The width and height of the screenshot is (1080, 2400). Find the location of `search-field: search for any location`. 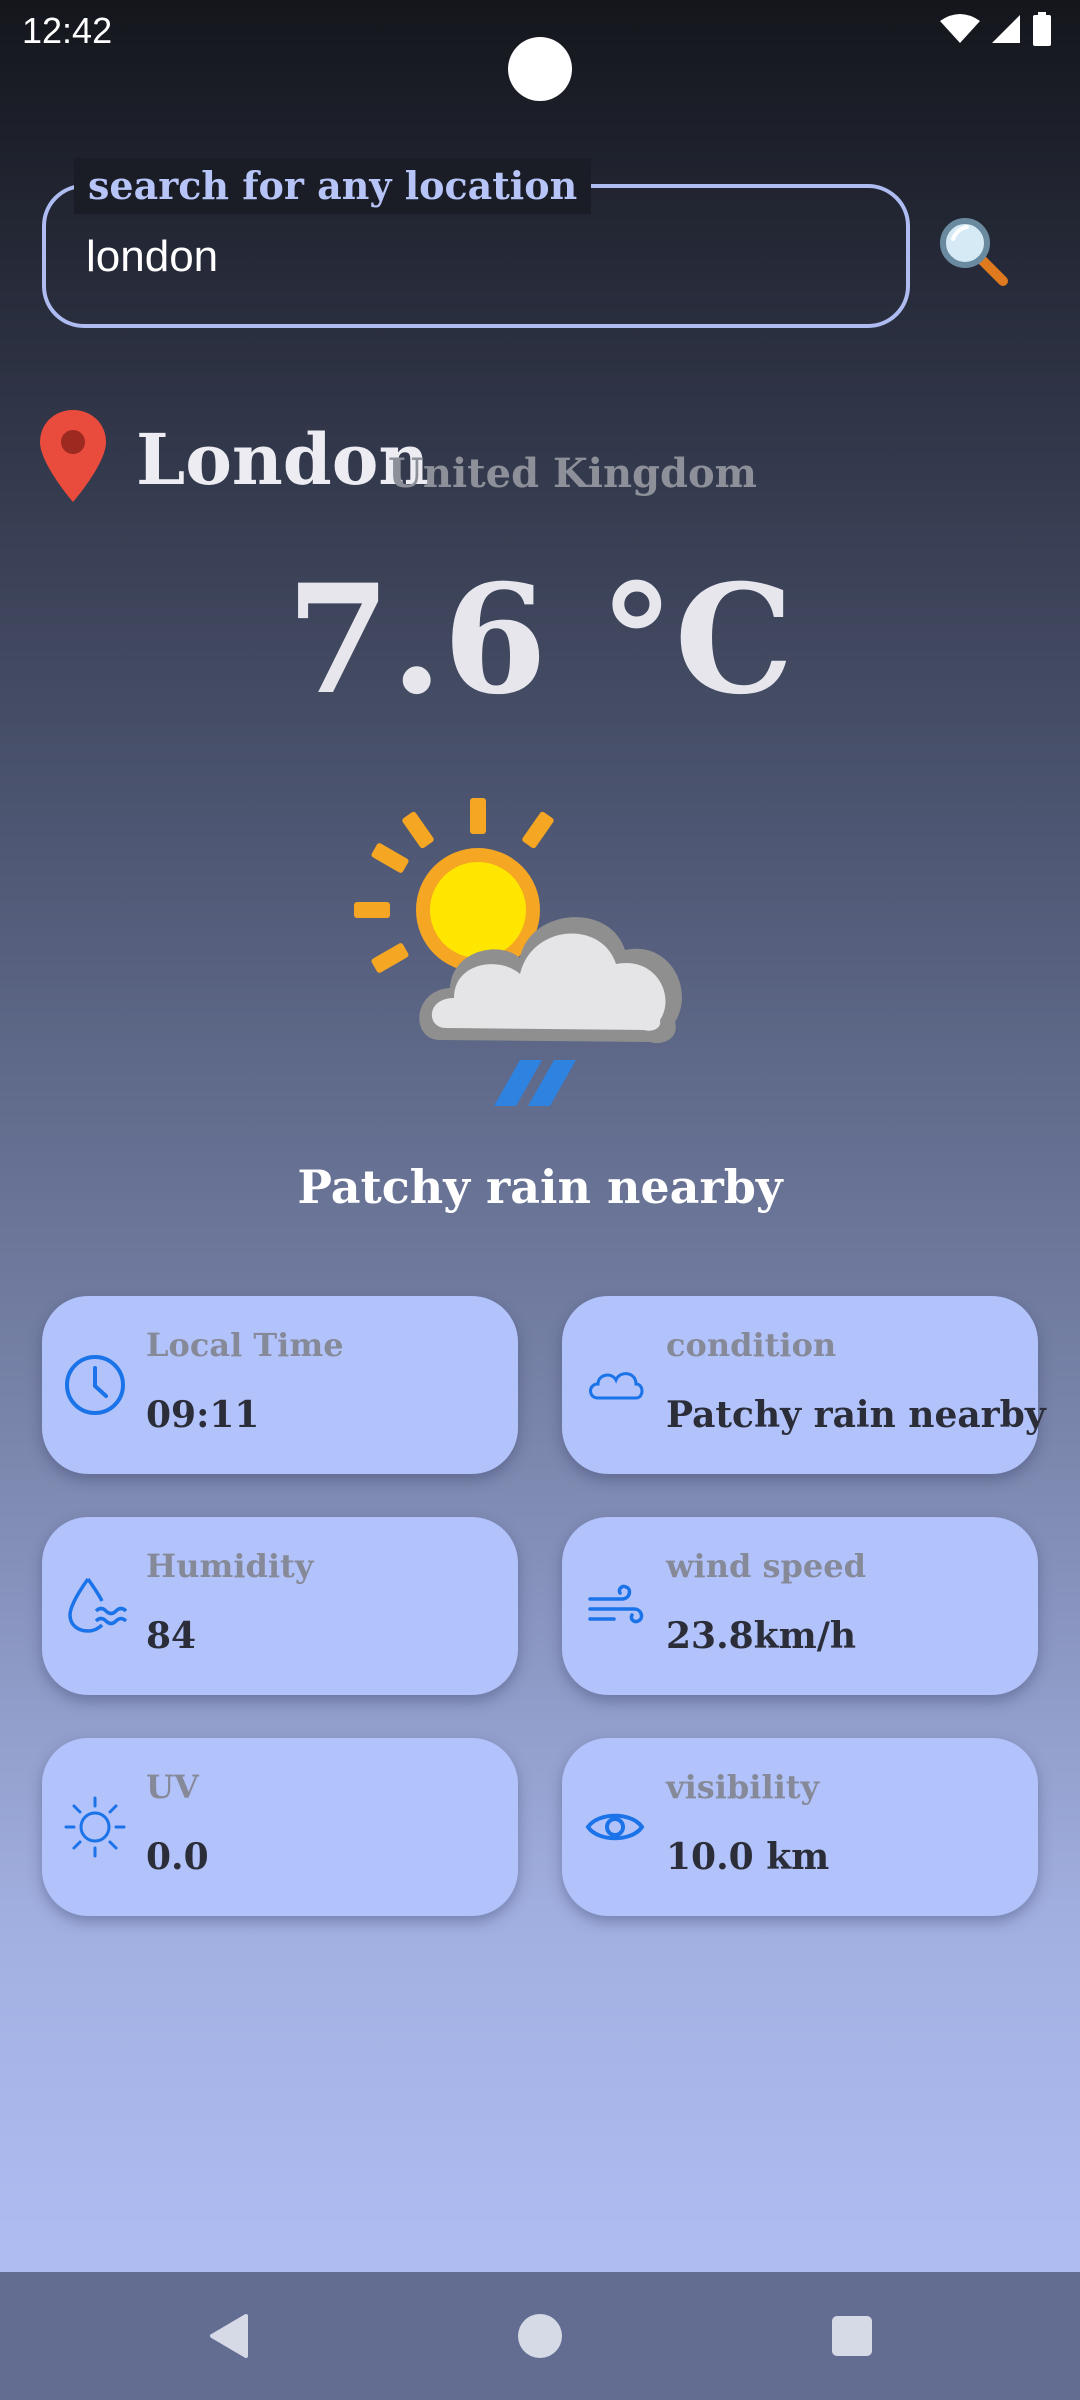

search-field: search for any location is located at coordinates (476, 243).